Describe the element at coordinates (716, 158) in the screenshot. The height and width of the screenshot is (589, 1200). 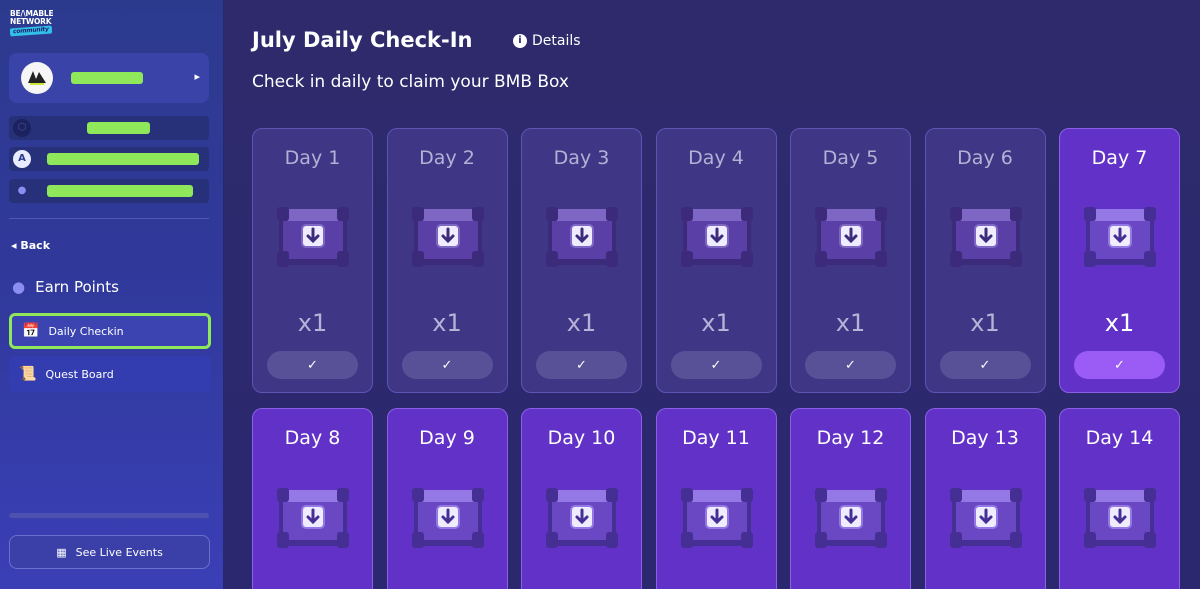
I see `day-label: Day 4` at that location.